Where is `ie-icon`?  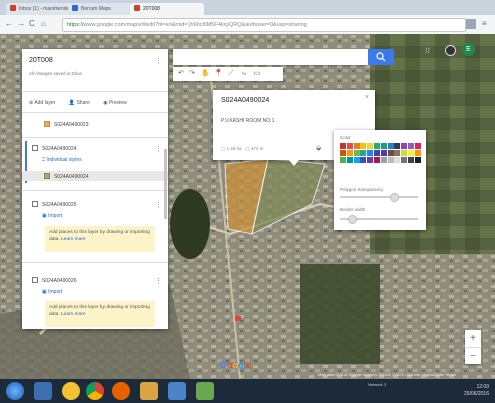 ie-icon is located at coordinates (43, 391).